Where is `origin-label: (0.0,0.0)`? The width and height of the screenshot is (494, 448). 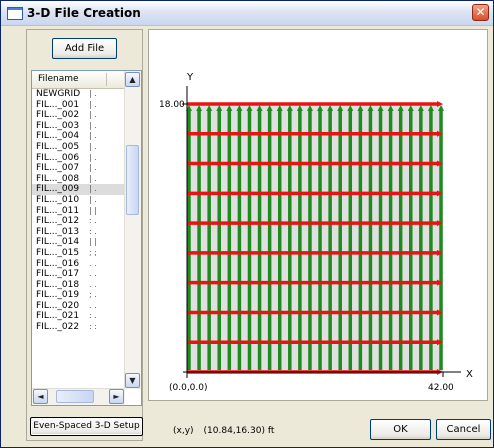
origin-label: (0.0,0.0) is located at coordinates (188, 388).